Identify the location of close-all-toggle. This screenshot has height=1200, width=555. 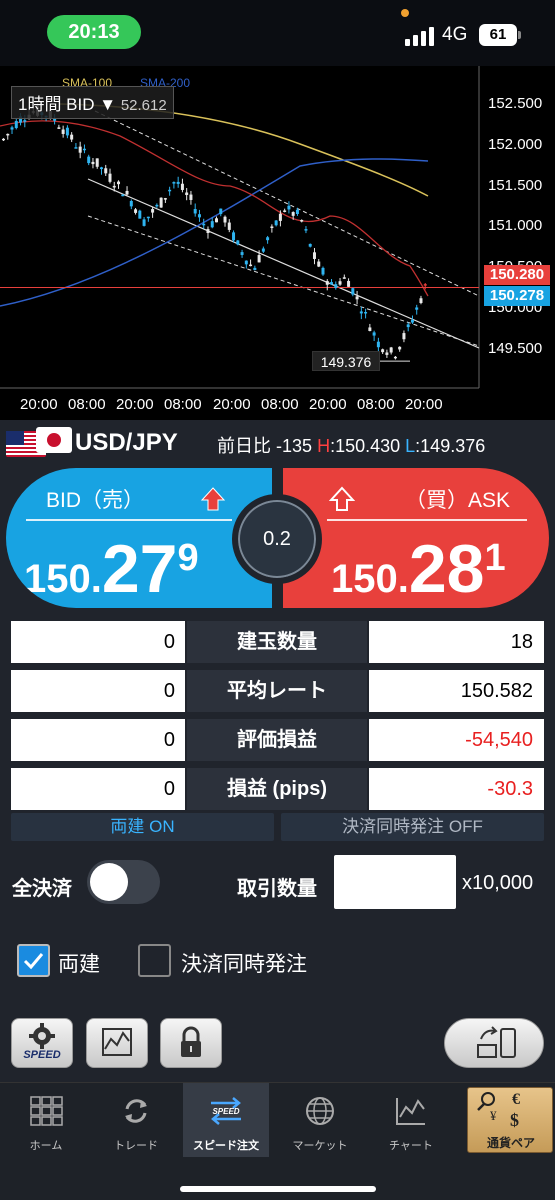
(123, 882).